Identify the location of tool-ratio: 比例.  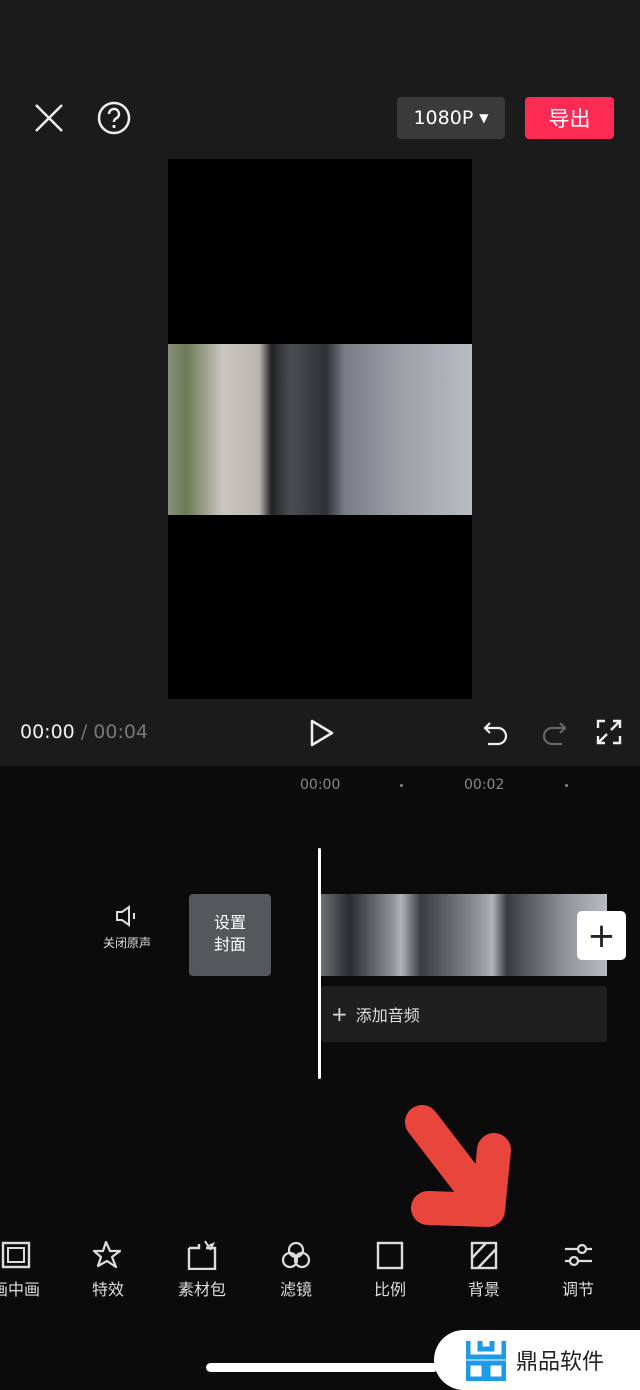
(390, 1270).